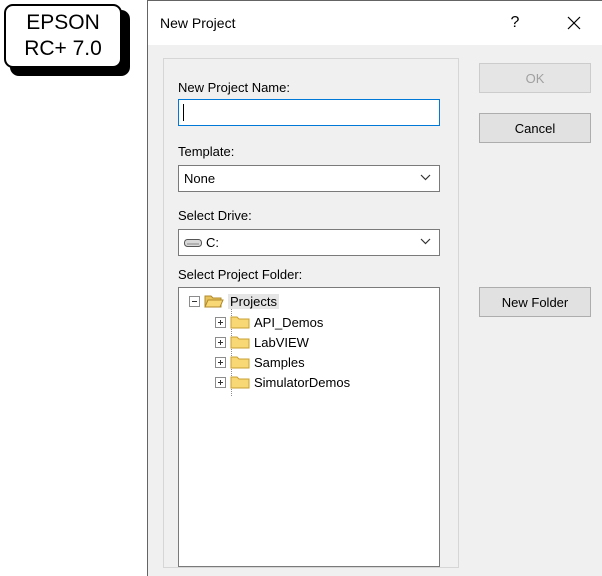 This screenshot has width=602, height=576. Describe the element at coordinates (302, 382) in the screenshot. I see `tree-label: SimulatorDemos` at that location.